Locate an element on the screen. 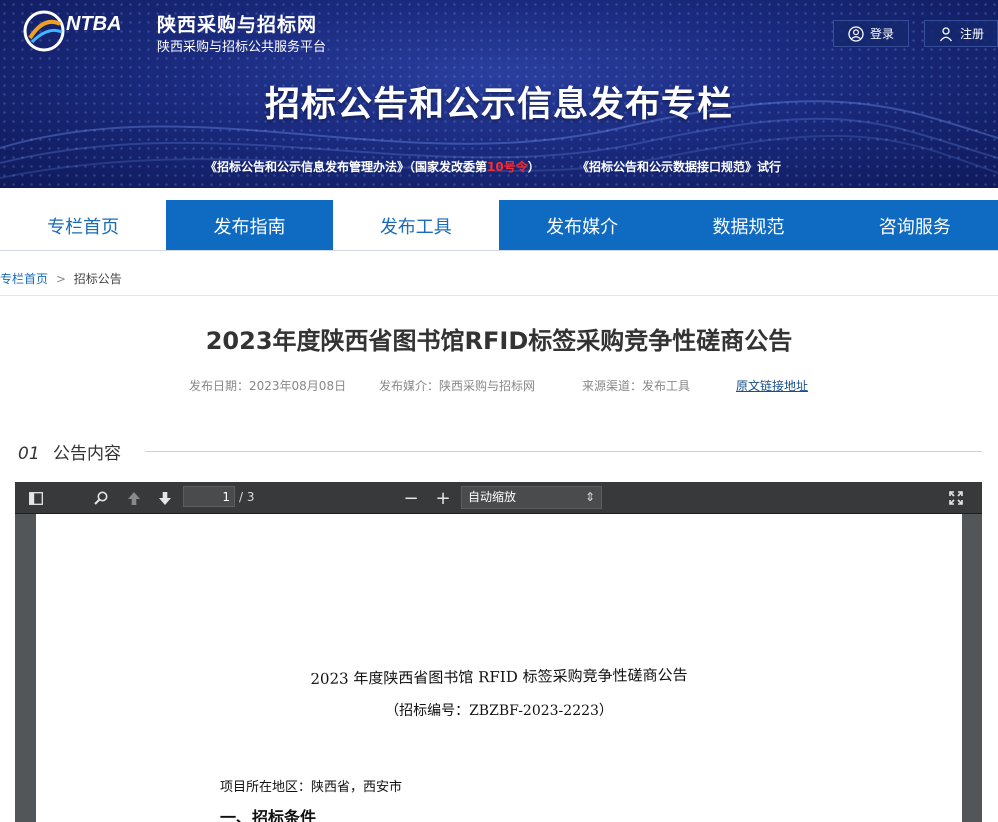 Image resolution: width=998 pixels, height=822 pixels. nav-item-guide: 发布指南 is located at coordinates (249, 225).